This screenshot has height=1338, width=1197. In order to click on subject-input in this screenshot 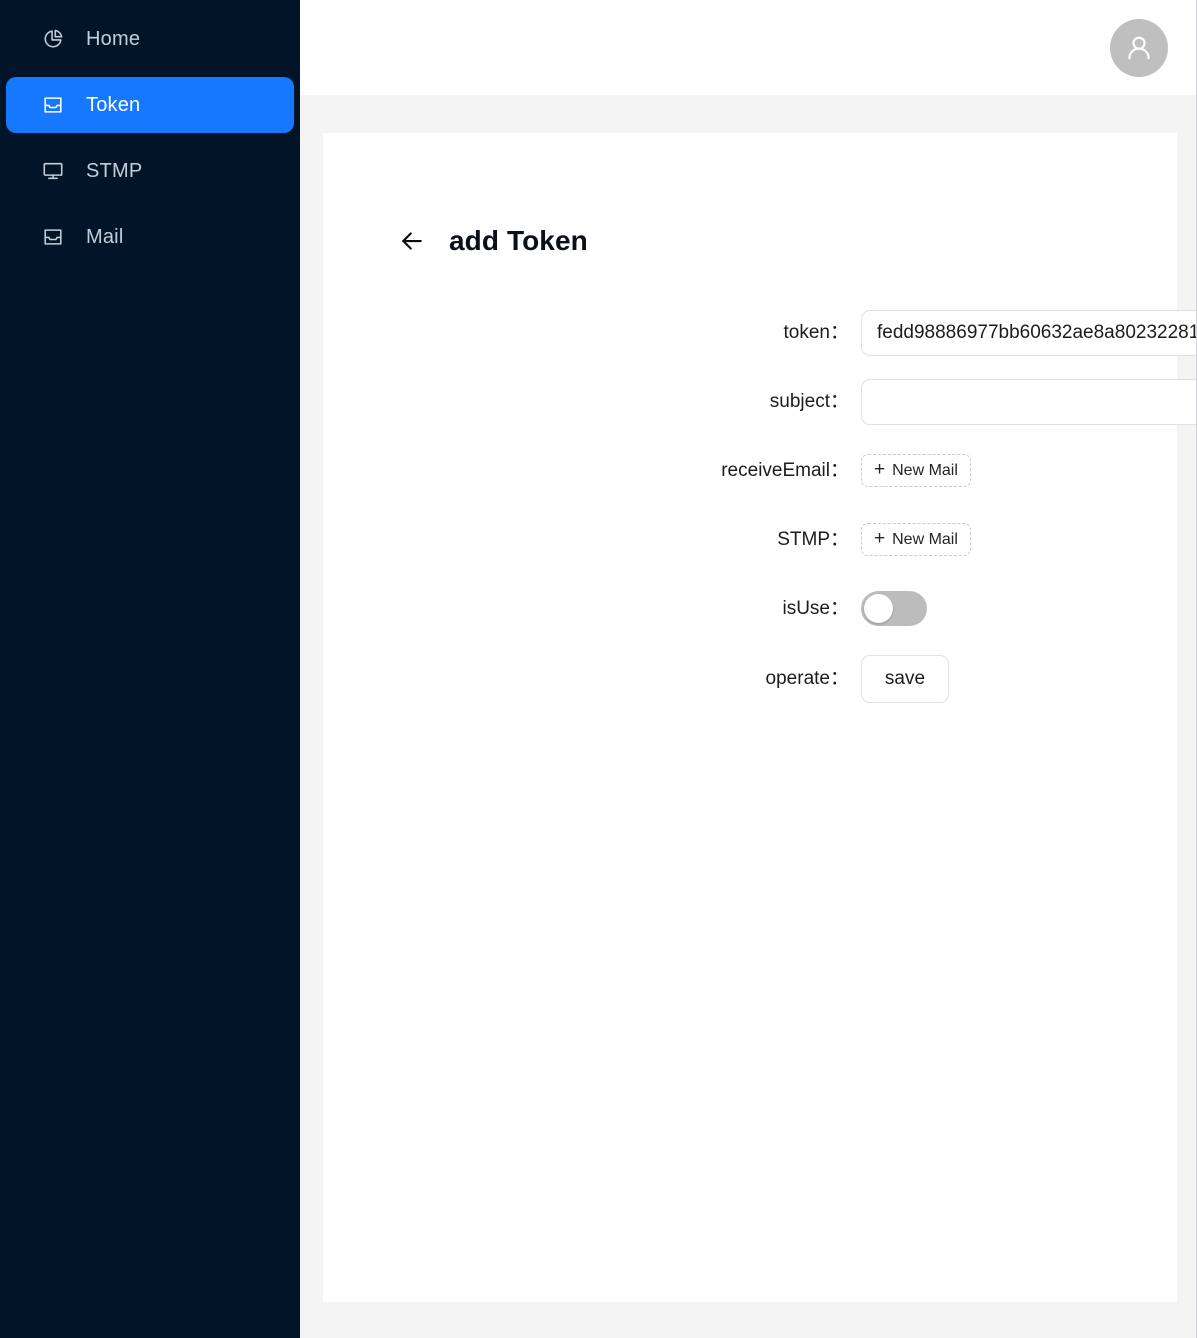, I will do `click(1029, 401)`.